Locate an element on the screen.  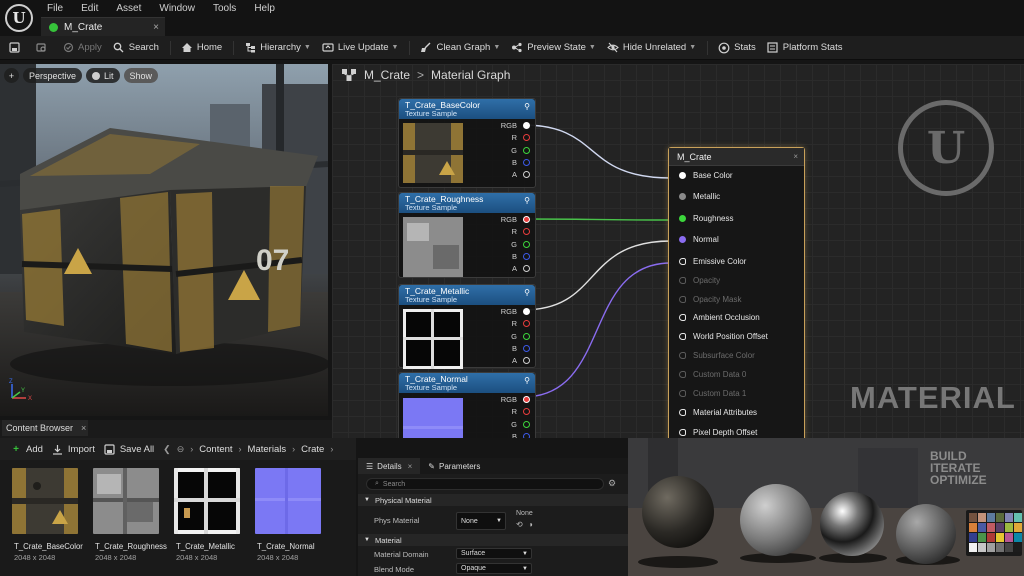
blend-mode-dropdown: Opaque ▼ is located at coordinates (494, 568).